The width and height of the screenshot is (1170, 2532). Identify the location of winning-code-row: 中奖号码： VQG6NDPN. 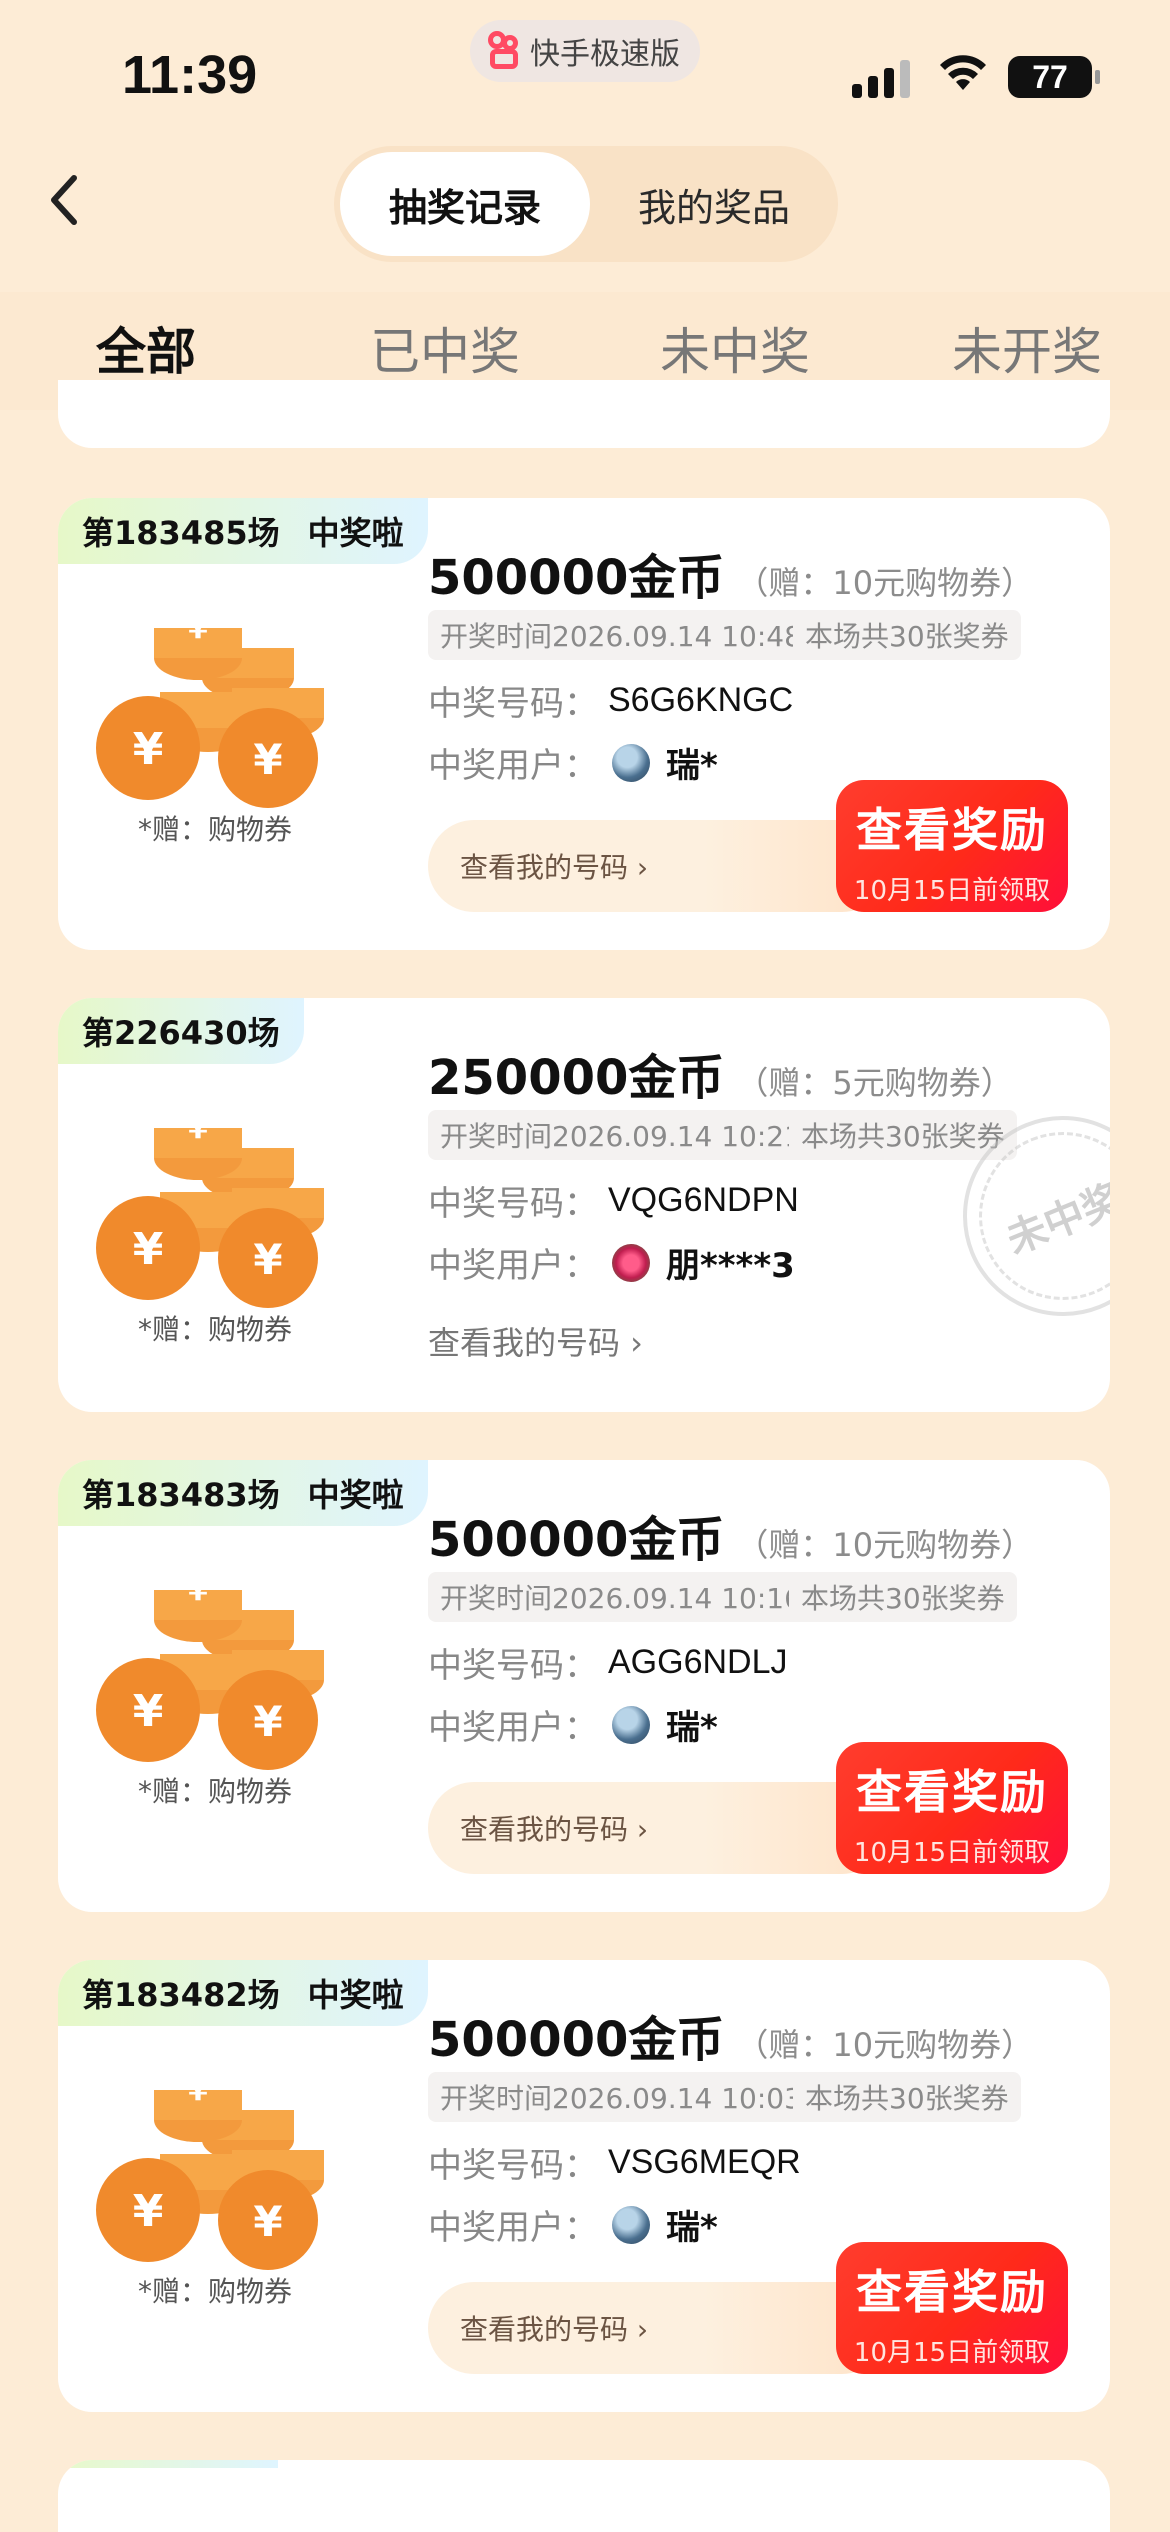
(613, 1202).